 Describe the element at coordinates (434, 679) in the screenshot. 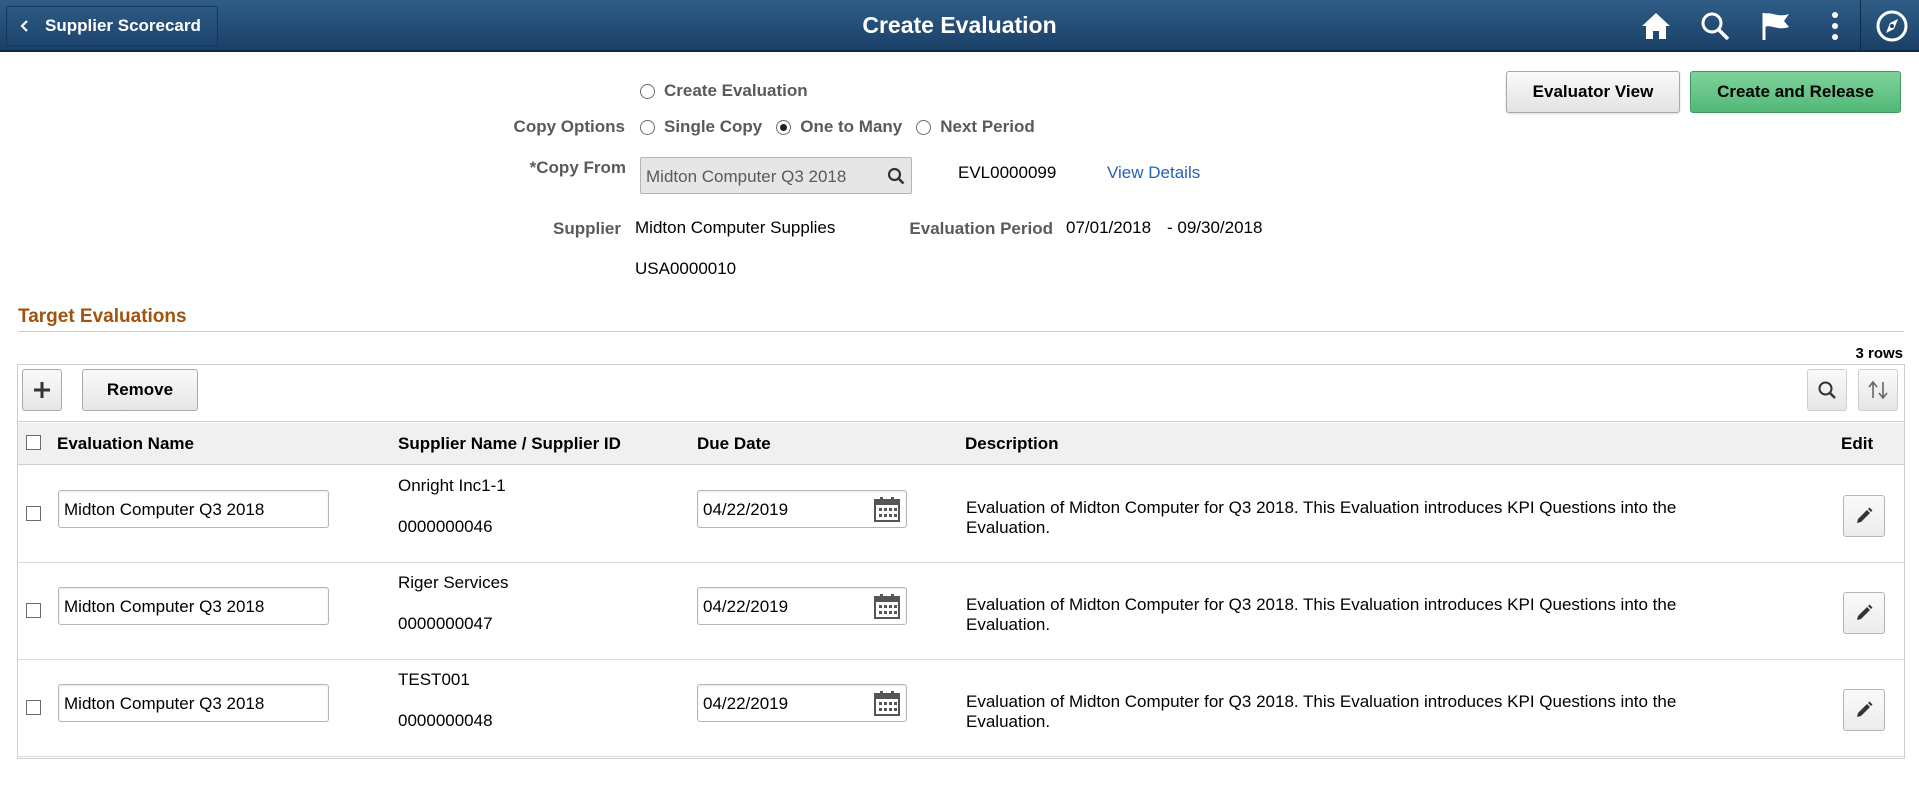

I see `supplier-name: TEST001` at that location.